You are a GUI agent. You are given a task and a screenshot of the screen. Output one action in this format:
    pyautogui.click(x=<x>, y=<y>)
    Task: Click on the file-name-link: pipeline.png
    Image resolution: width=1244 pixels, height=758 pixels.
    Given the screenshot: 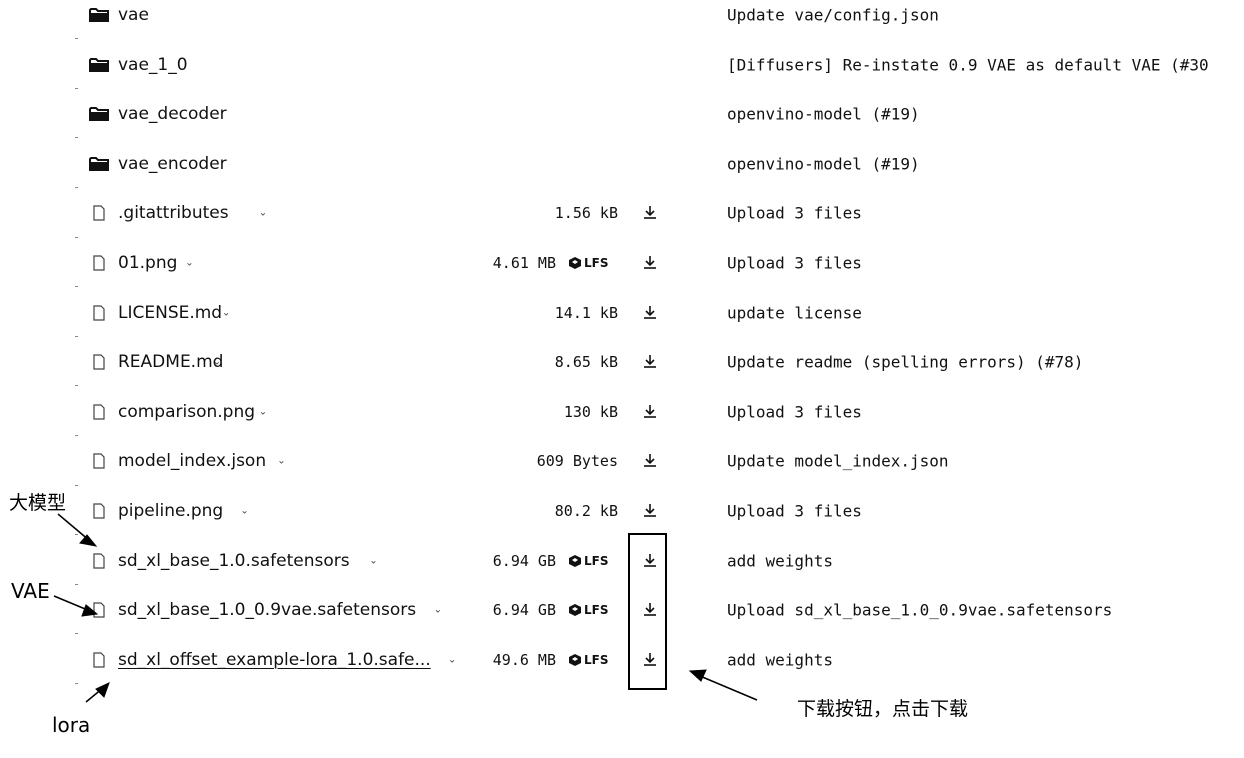 What is the action you would take?
    pyautogui.click(x=170, y=511)
    